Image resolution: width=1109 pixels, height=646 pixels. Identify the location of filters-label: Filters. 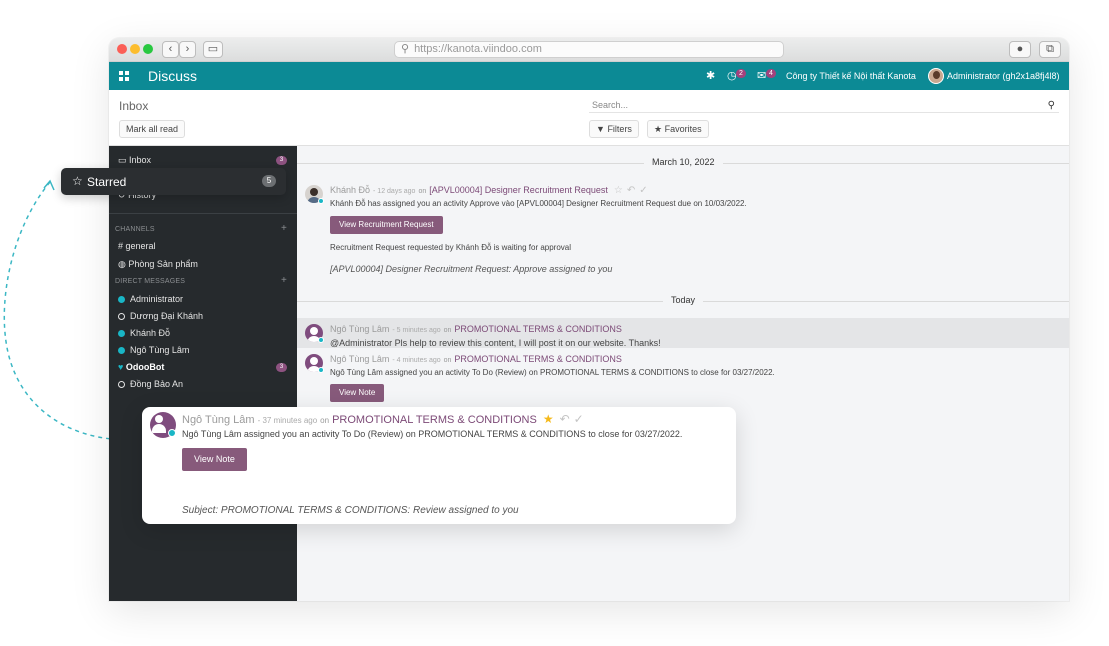
(619, 129).